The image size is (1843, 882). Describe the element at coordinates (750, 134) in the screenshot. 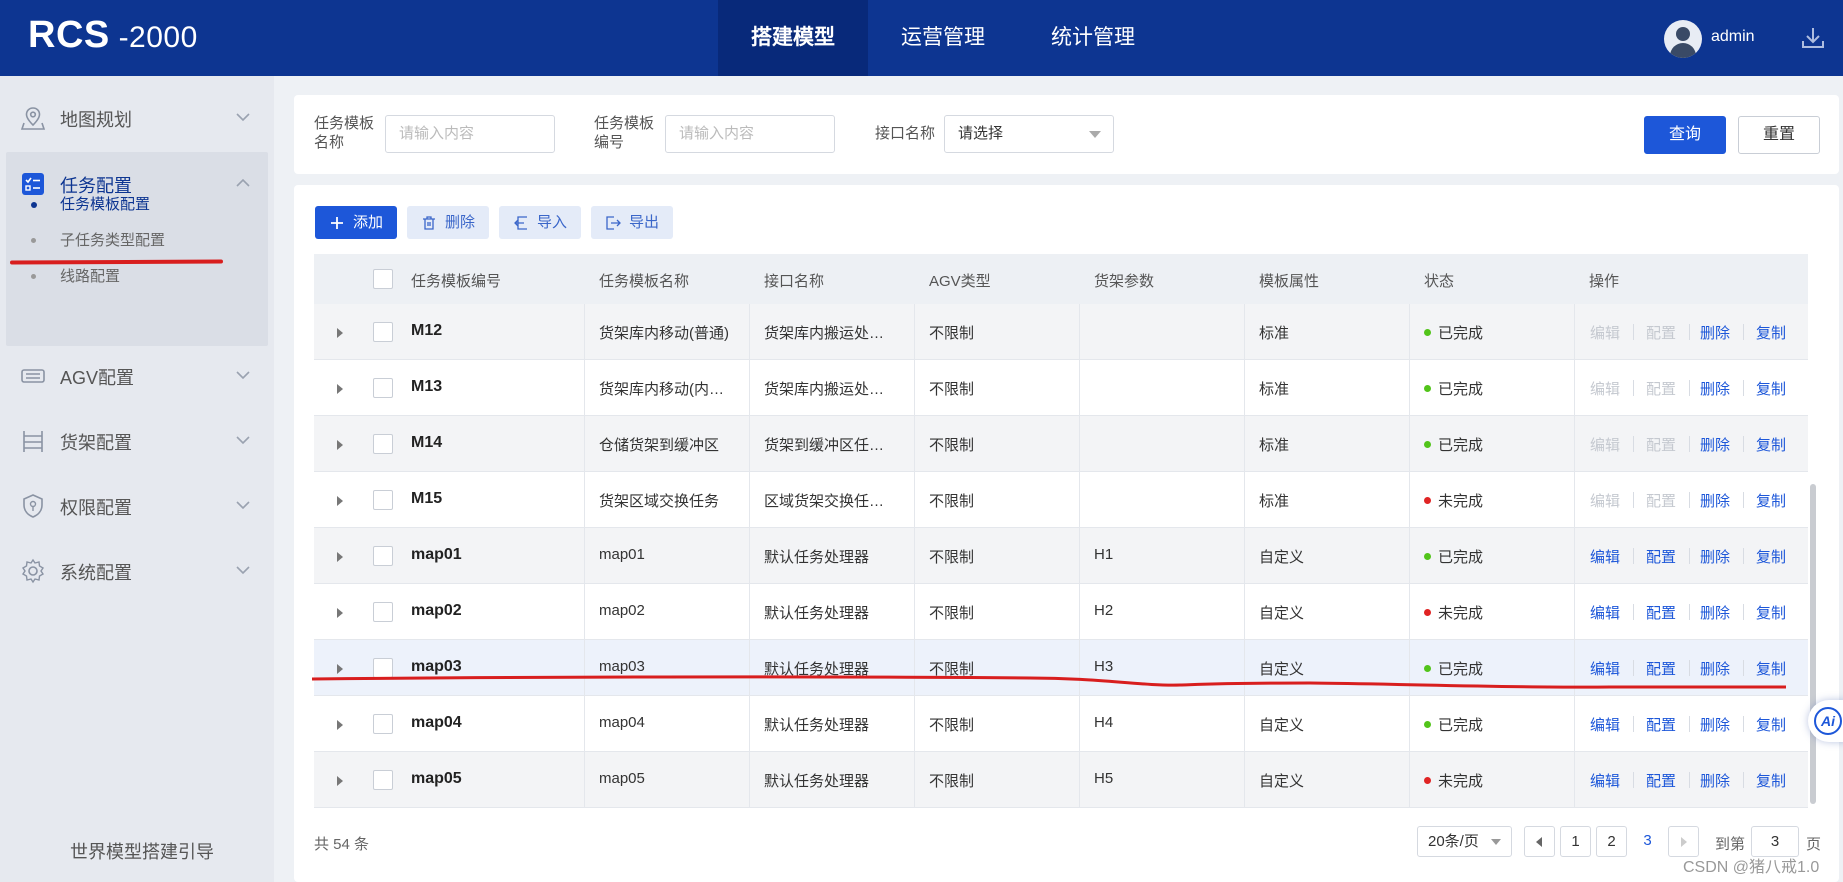

I see `template-code-input: 请输入内容` at that location.